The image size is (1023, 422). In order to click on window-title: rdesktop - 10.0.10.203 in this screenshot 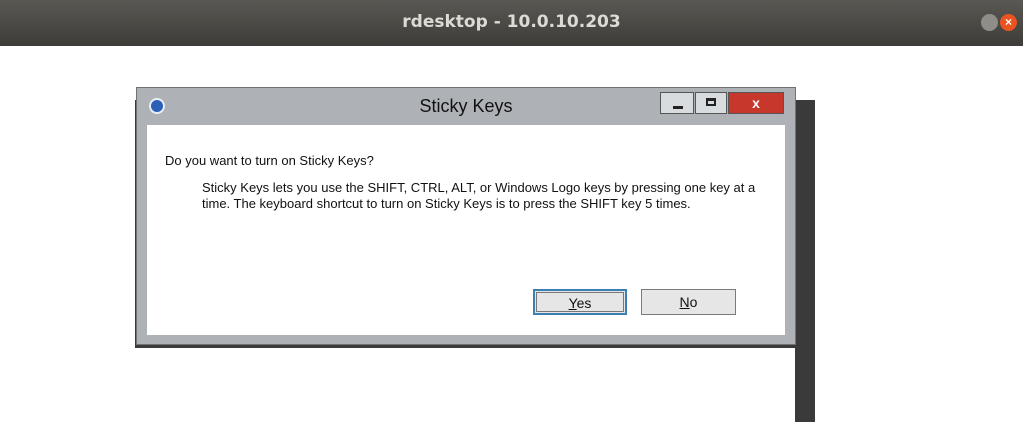, I will do `click(511, 22)`.